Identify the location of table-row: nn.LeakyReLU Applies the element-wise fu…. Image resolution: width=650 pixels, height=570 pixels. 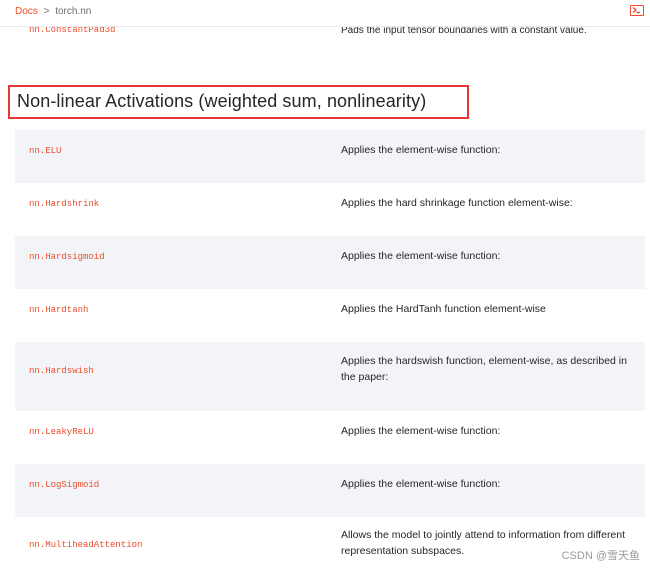
(330, 437).